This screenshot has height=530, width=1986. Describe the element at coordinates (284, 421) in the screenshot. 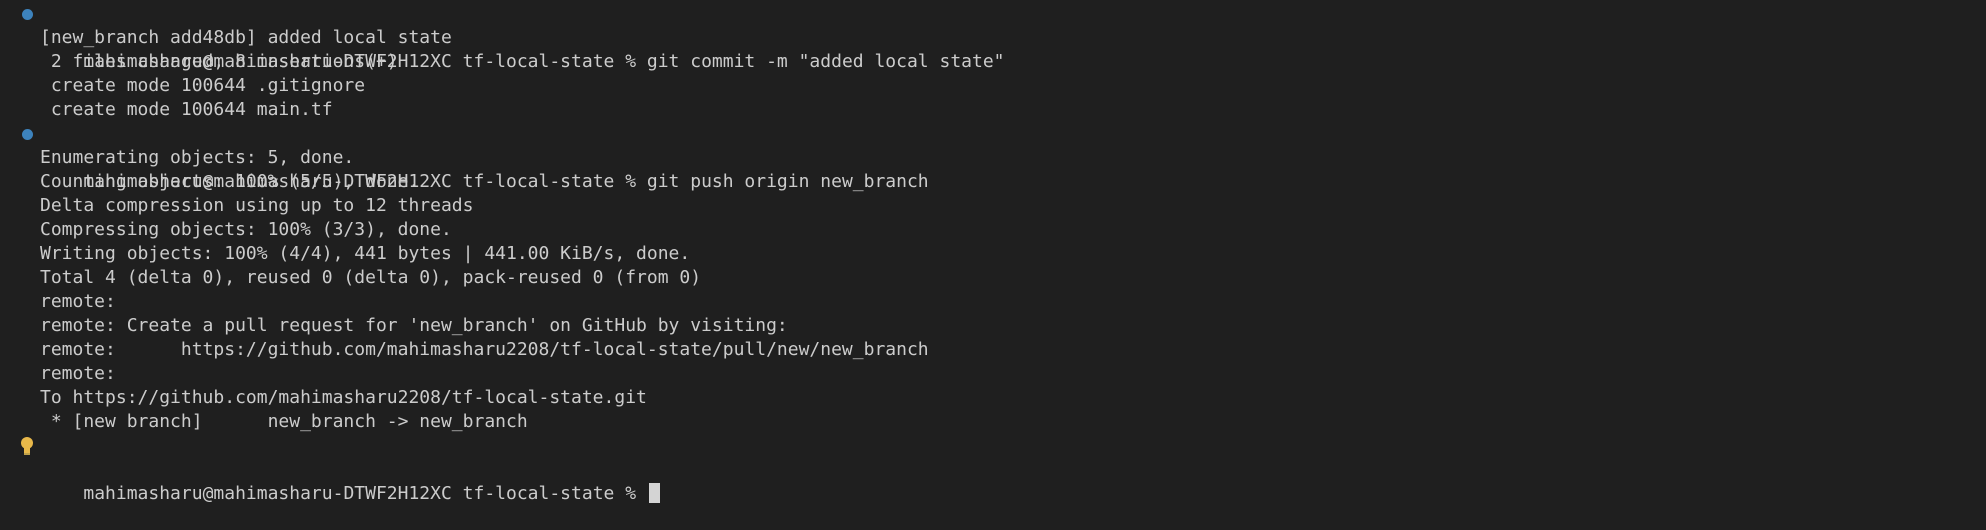

I see `output-text: * [new branch] new_branch -> new_branch` at that location.